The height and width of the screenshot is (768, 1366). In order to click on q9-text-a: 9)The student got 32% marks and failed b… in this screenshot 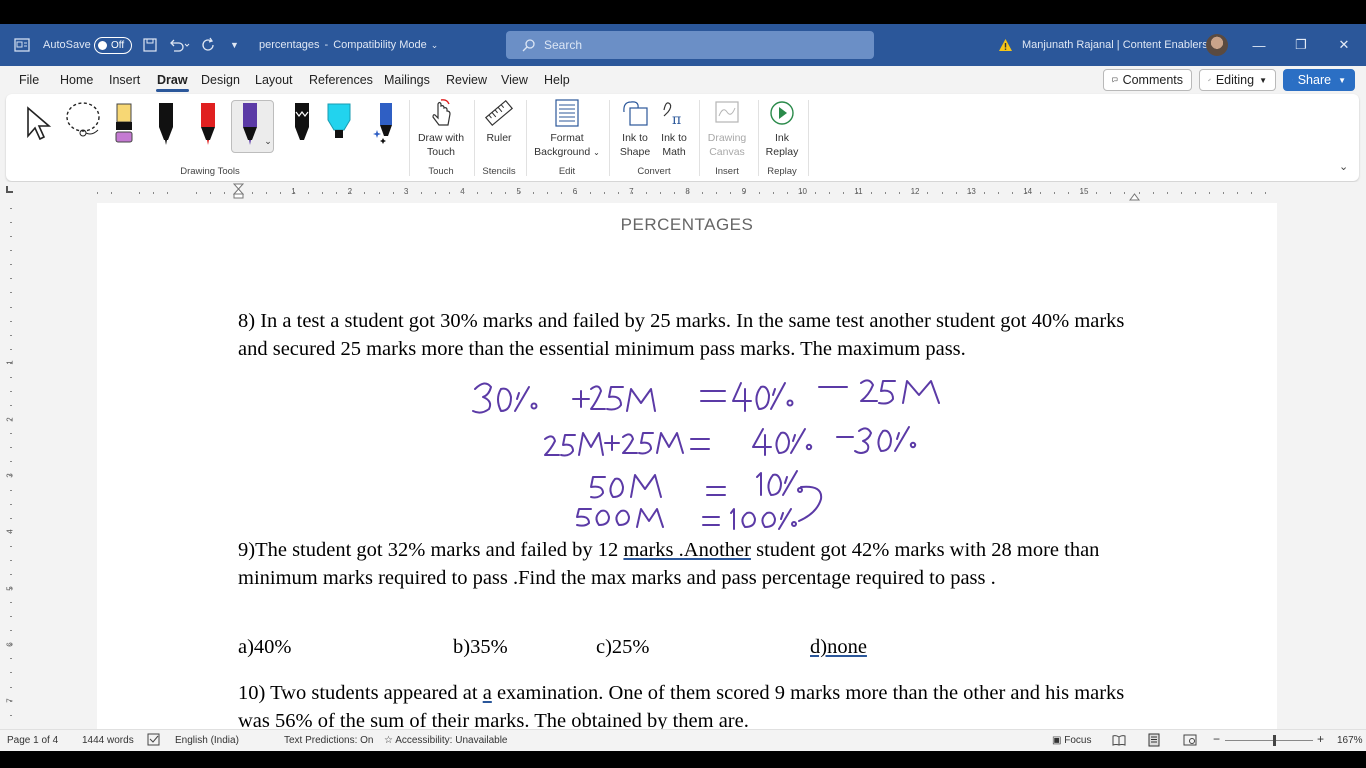, I will do `click(431, 550)`.